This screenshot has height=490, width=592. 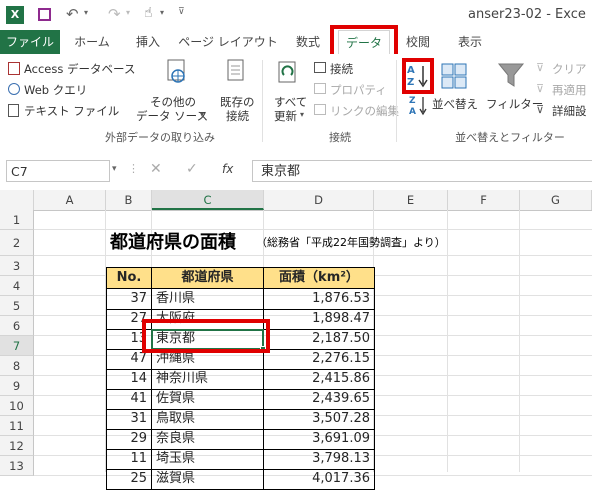 What do you see at coordinates (319, 319) in the screenshot?
I see `cell-area: 1,898.47` at bounding box center [319, 319].